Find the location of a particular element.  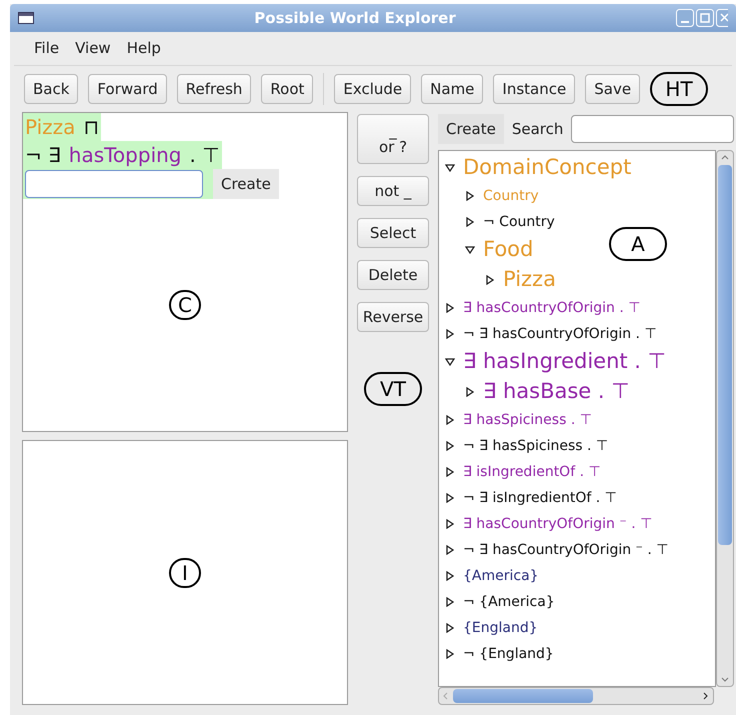

tree-item: ¬ {America} is located at coordinates (509, 602).